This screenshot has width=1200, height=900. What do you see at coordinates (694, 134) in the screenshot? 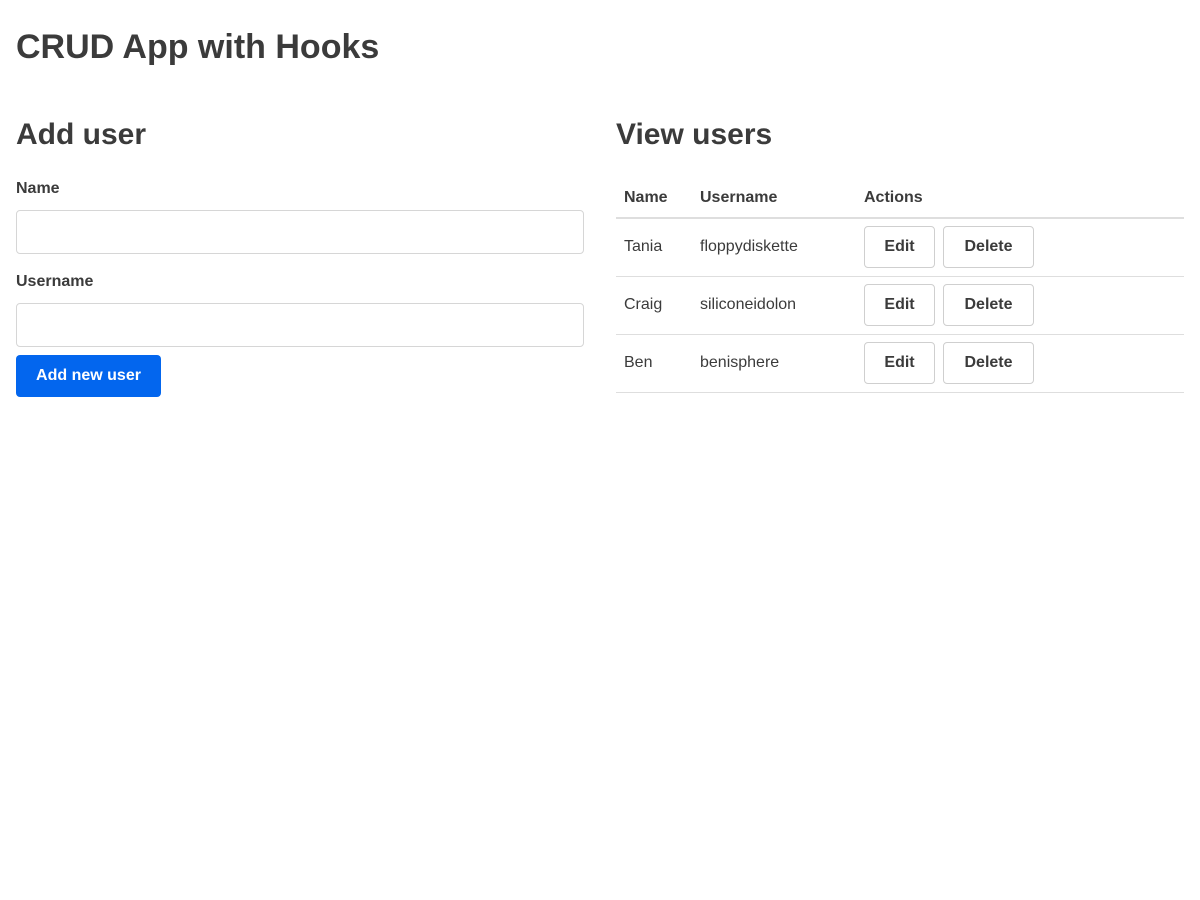
I see `view-users-heading: View users` at bounding box center [694, 134].